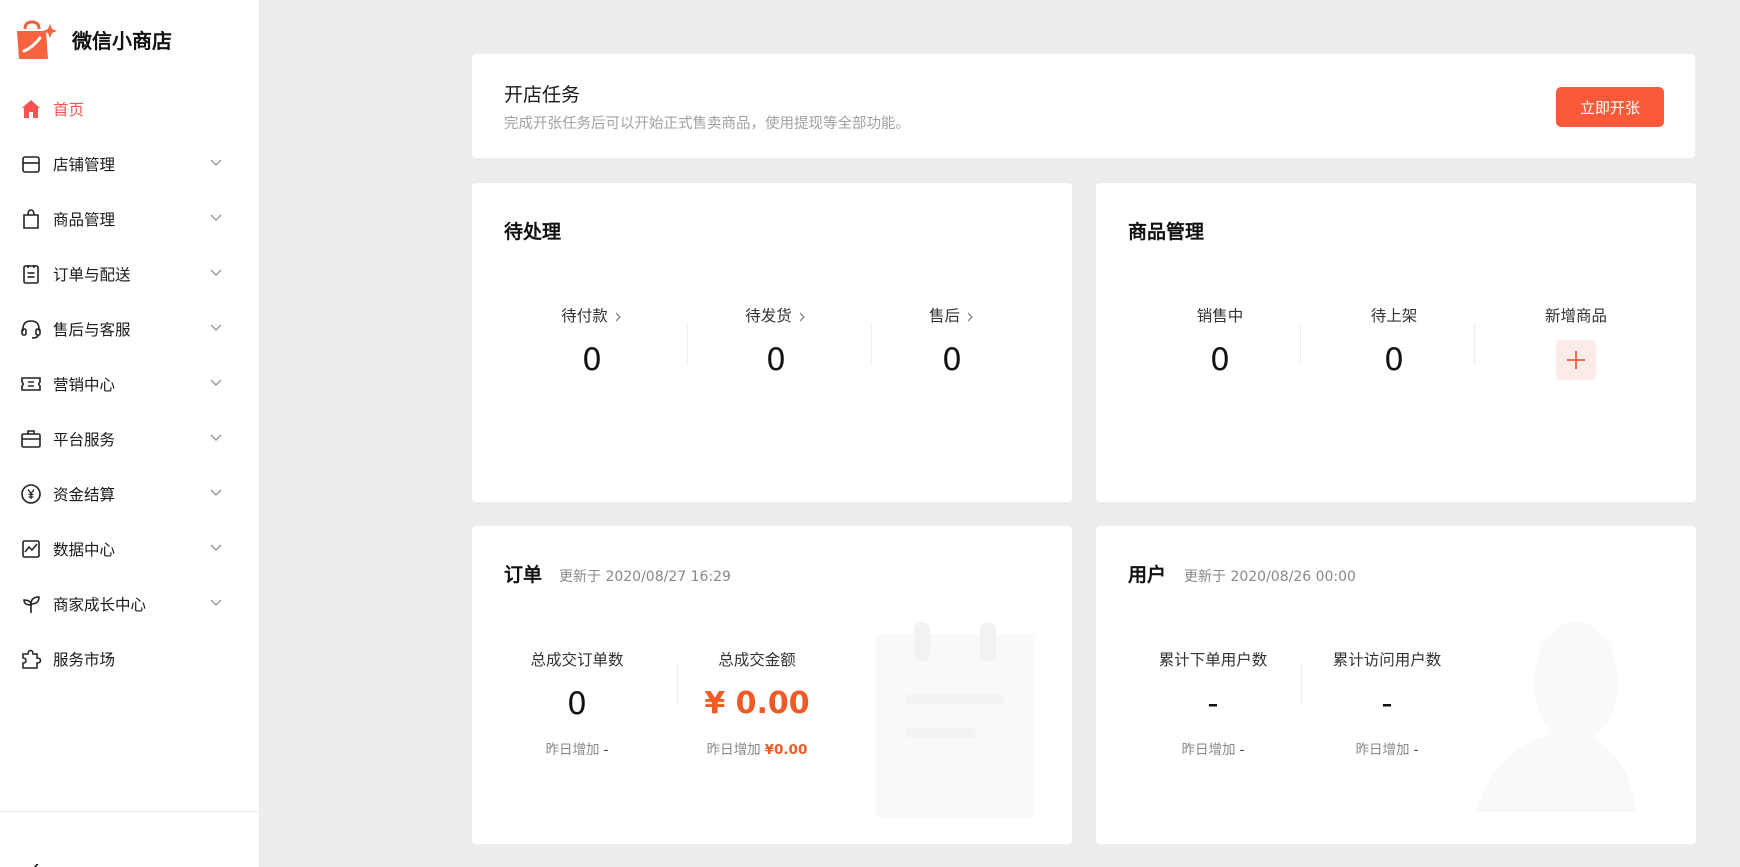 This screenshot has width=1740, height=867. What do you see at coordinates (31, 219) in the screenshot?
I see `shopping-bag-icon` at bounding box center [31, 219].